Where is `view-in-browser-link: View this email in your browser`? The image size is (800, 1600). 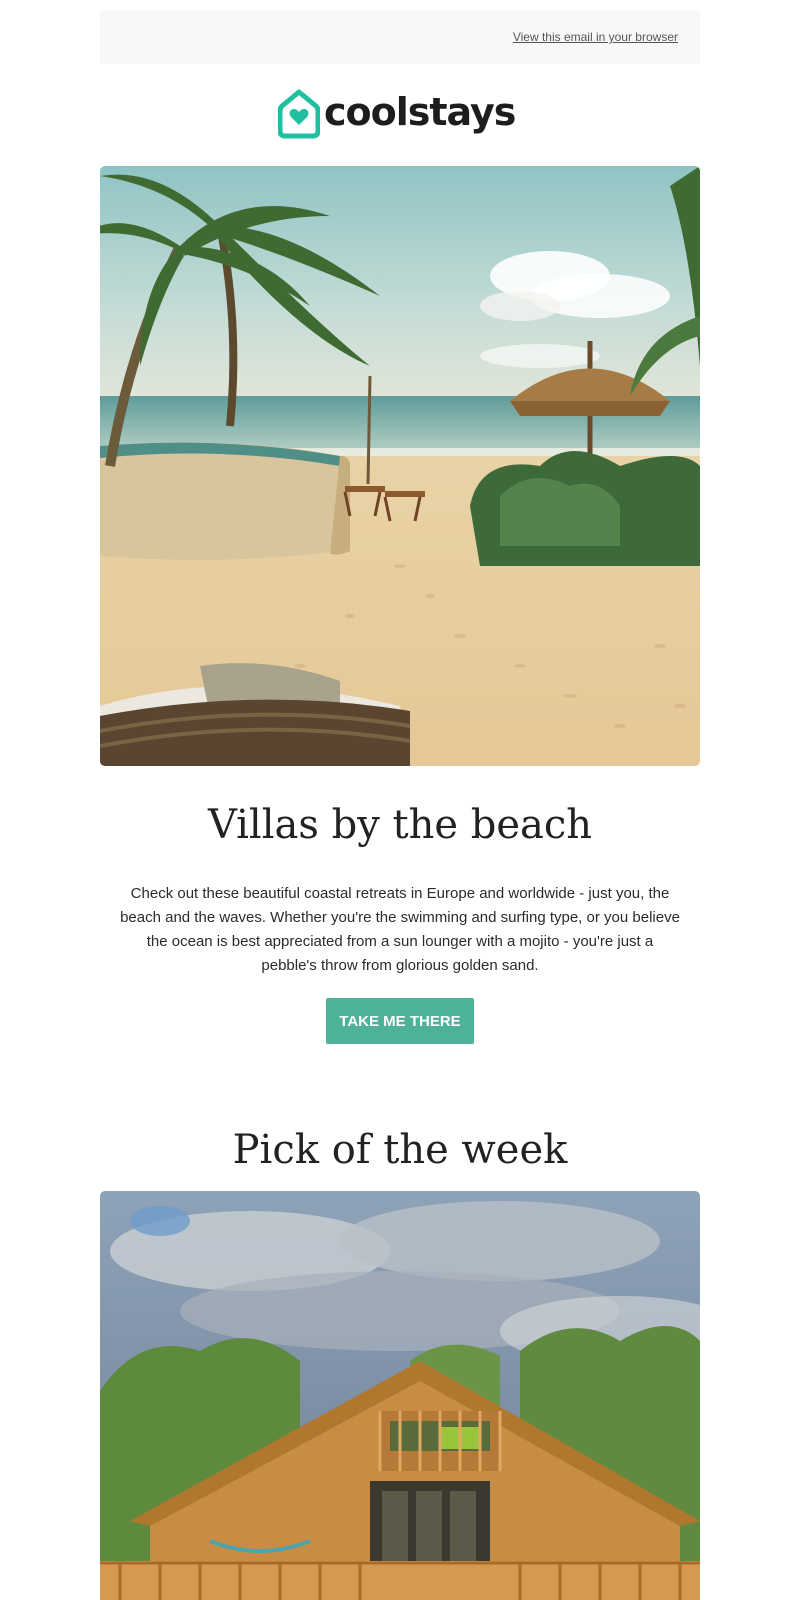
view-in-browser-link: View this email in your browser is located at coordinates (595, 37).